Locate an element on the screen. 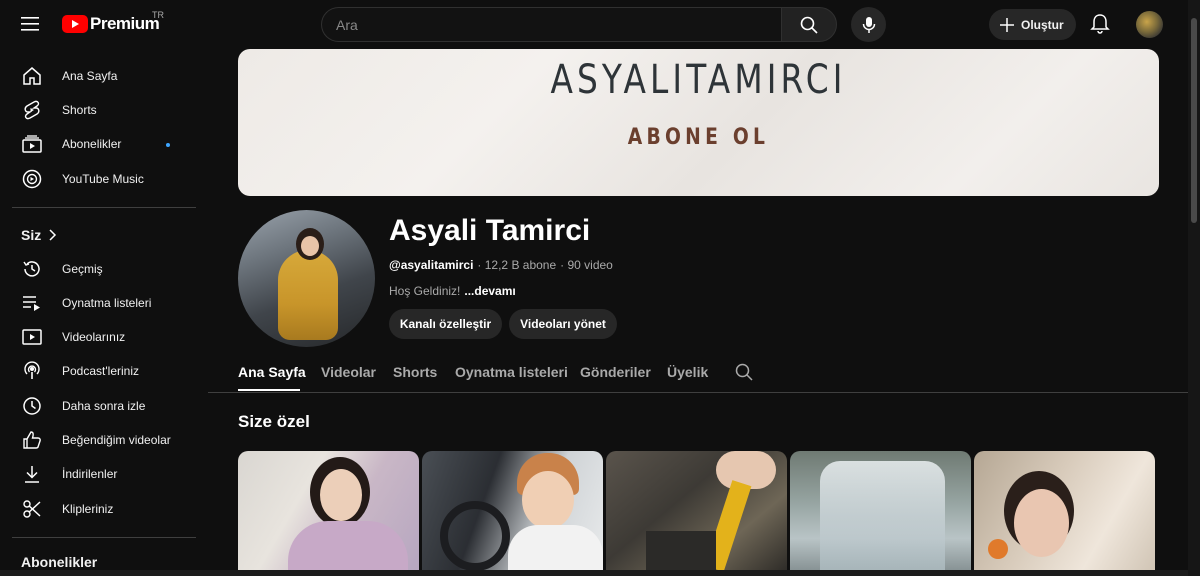 This screenshot has width=1200, height=576. chevron-right-icon is located at coordinates (53, 235).